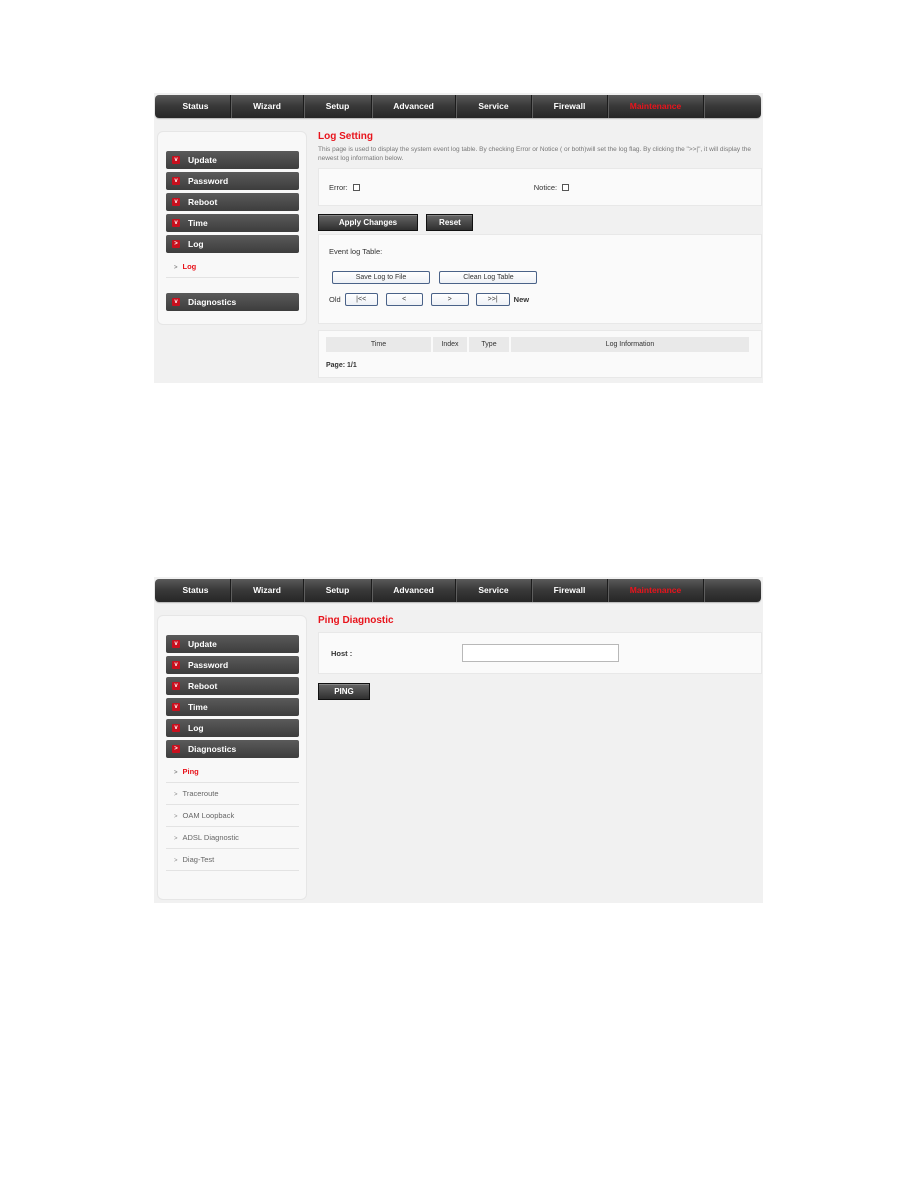 This screenshot has height=1188, width=918. What do you see at coordinates (545, 187) in the screenshot?
I see `notice-label: Notice:` at bounding box center [545, 187].